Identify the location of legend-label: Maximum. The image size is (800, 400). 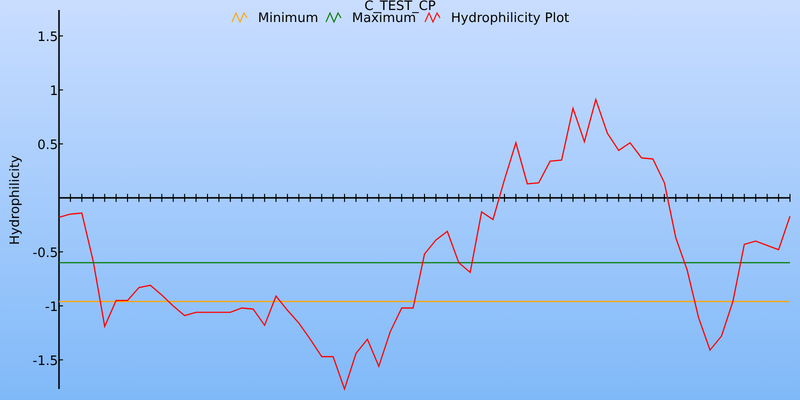
(384, 18).